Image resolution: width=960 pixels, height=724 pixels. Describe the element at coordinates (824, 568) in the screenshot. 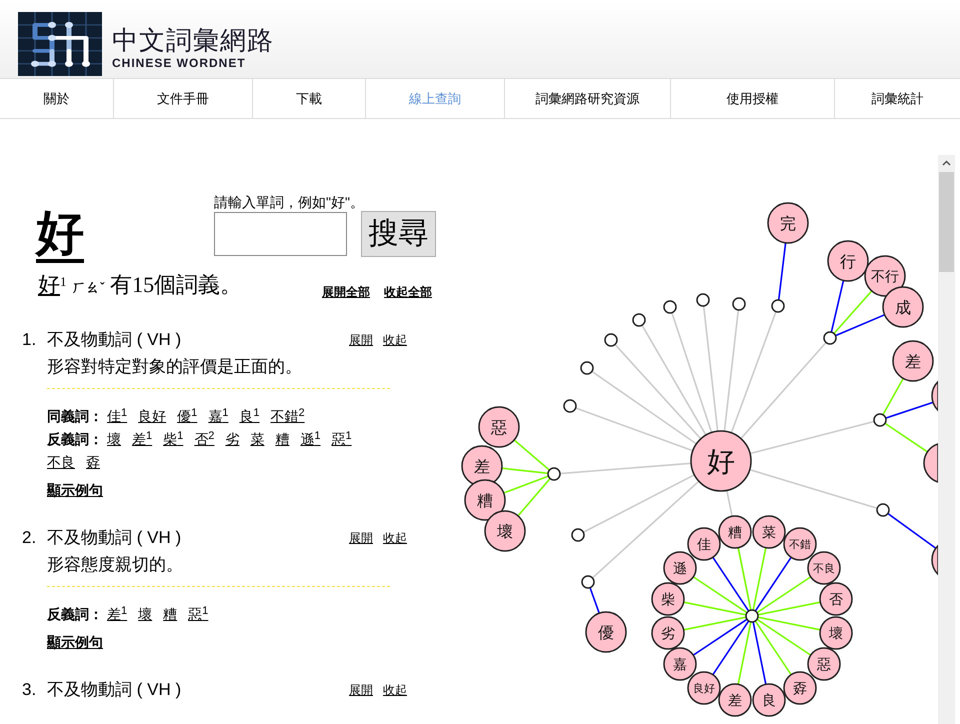

I see `word-node: 不良` at that location.